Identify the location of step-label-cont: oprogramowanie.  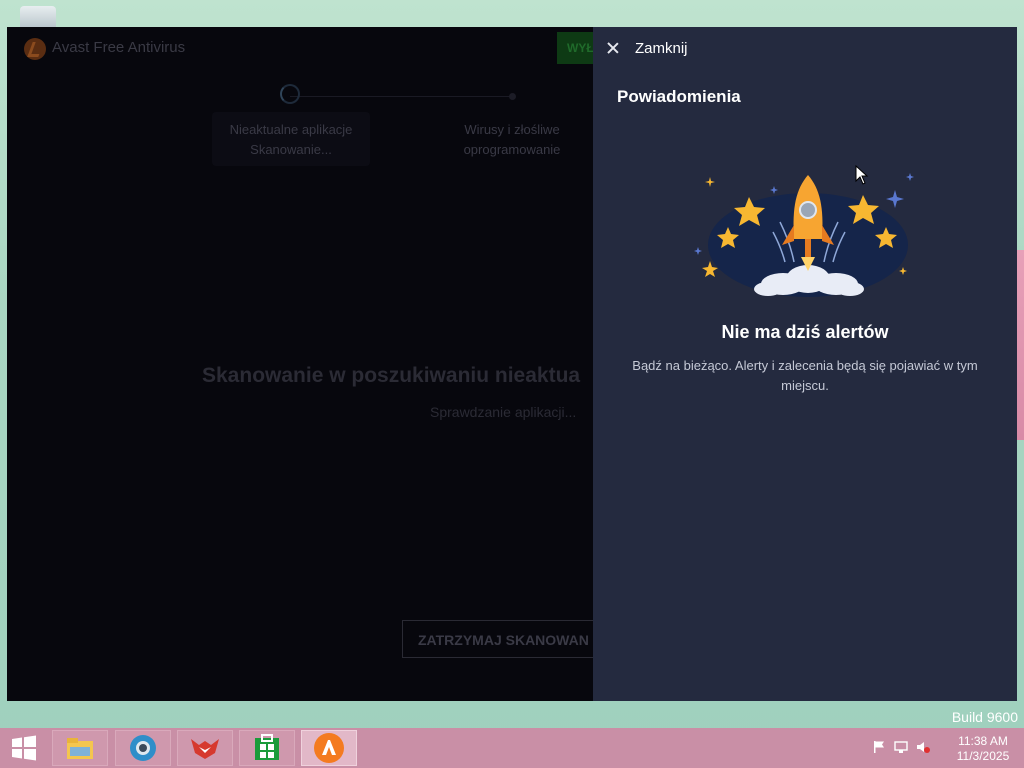
(512, 149).